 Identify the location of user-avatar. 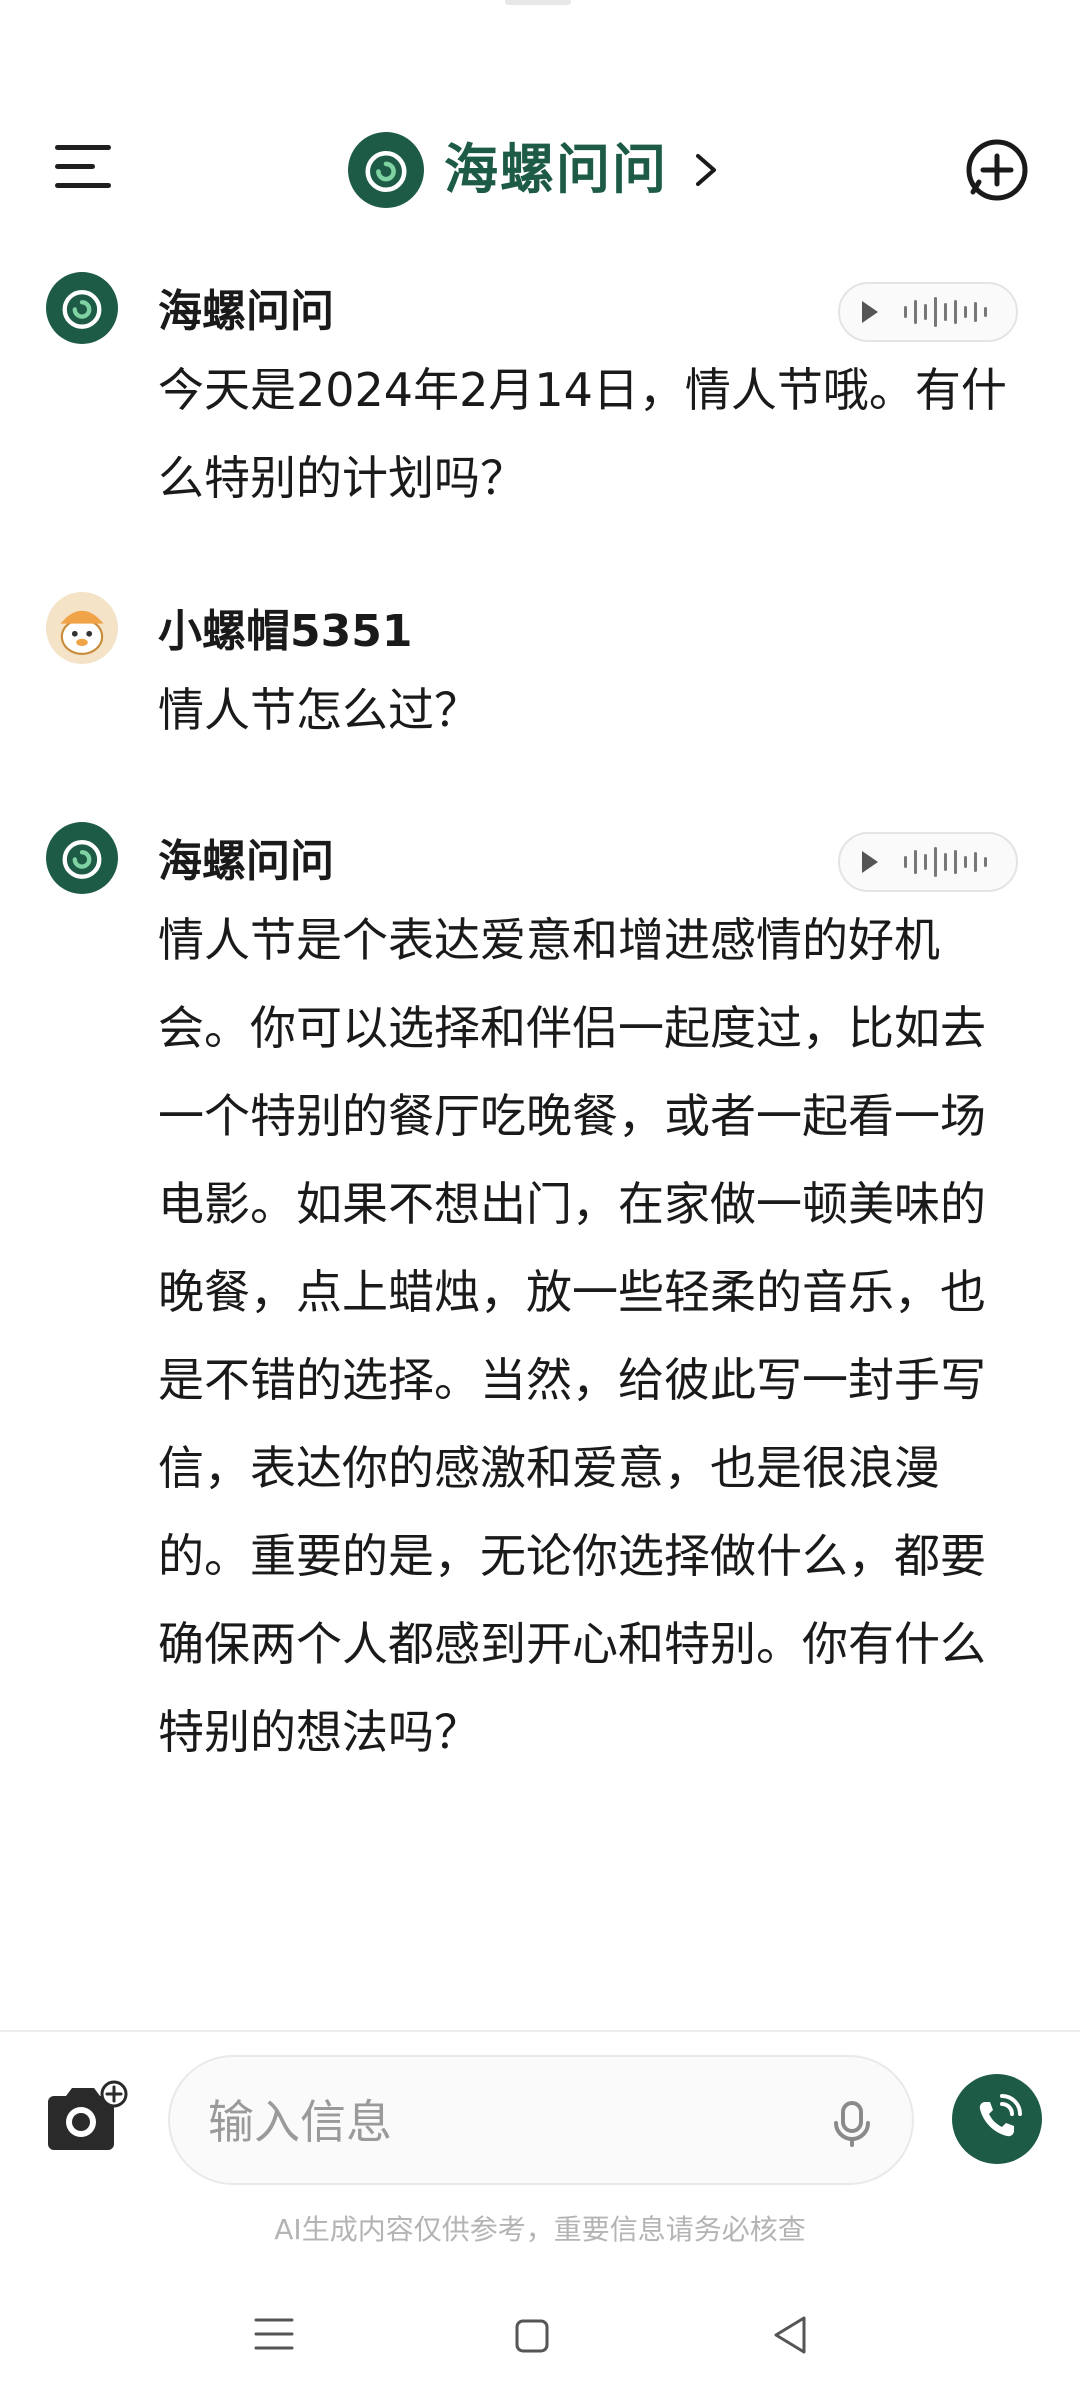
(82, 628).